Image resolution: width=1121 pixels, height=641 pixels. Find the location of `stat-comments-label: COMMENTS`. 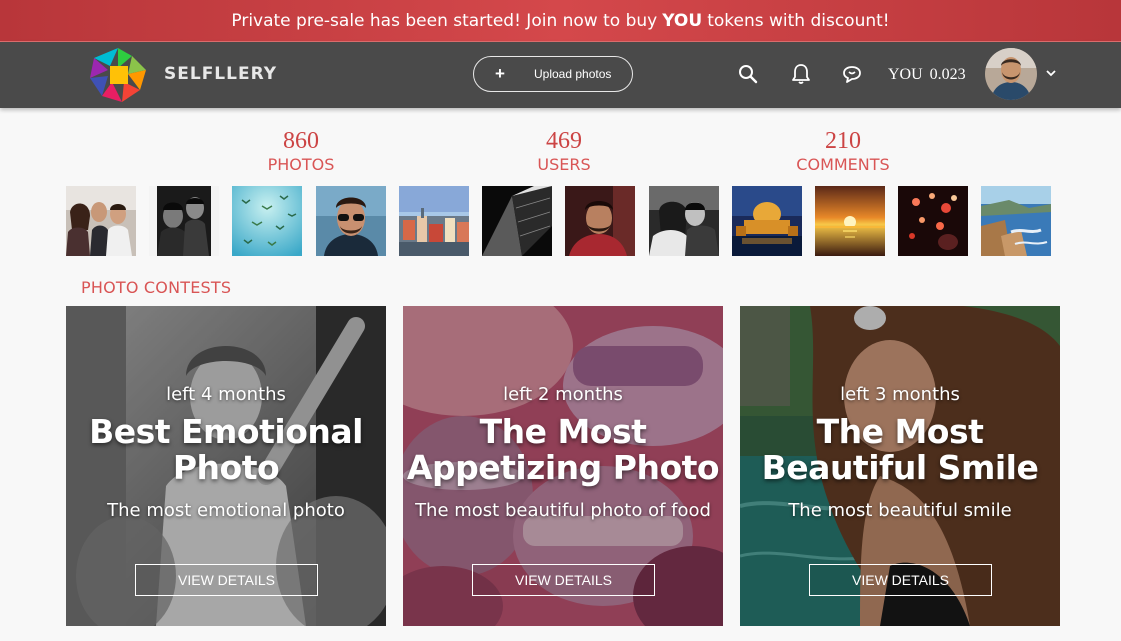

stat-comments-label: COMMENTS is located at coordinates (843, 164).